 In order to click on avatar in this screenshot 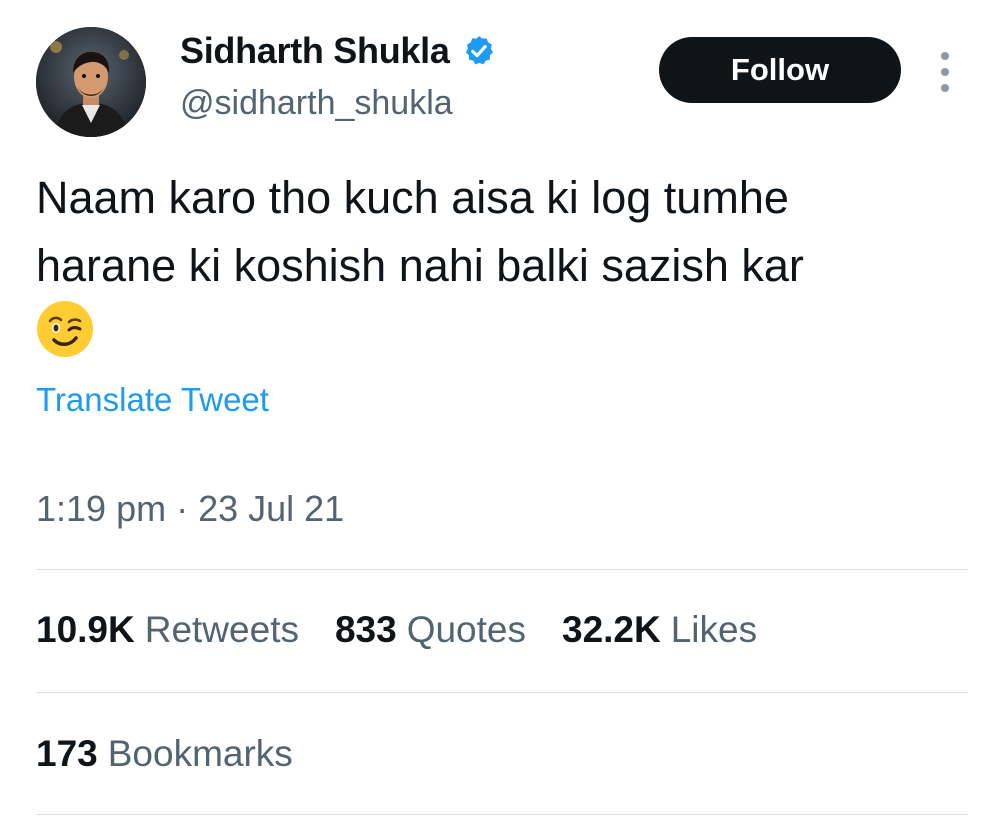, I will do `click(91, 82)`.